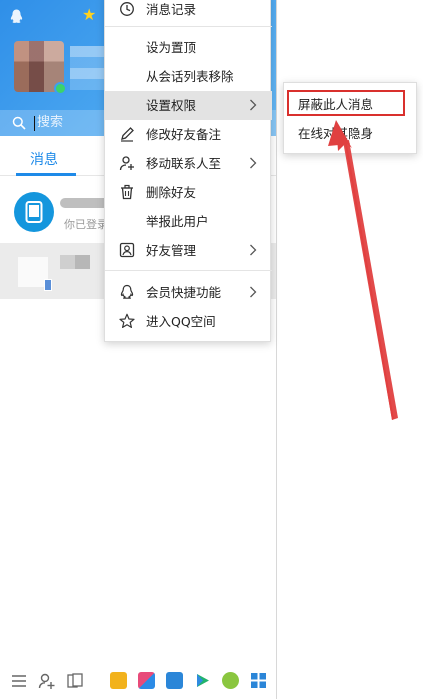 The width and height of the screenshot is (423, 699). What do you see at coordinates (346, 103) in the screenshot?
I see `annotation-highlight-box` at bounding box center [346, 103].